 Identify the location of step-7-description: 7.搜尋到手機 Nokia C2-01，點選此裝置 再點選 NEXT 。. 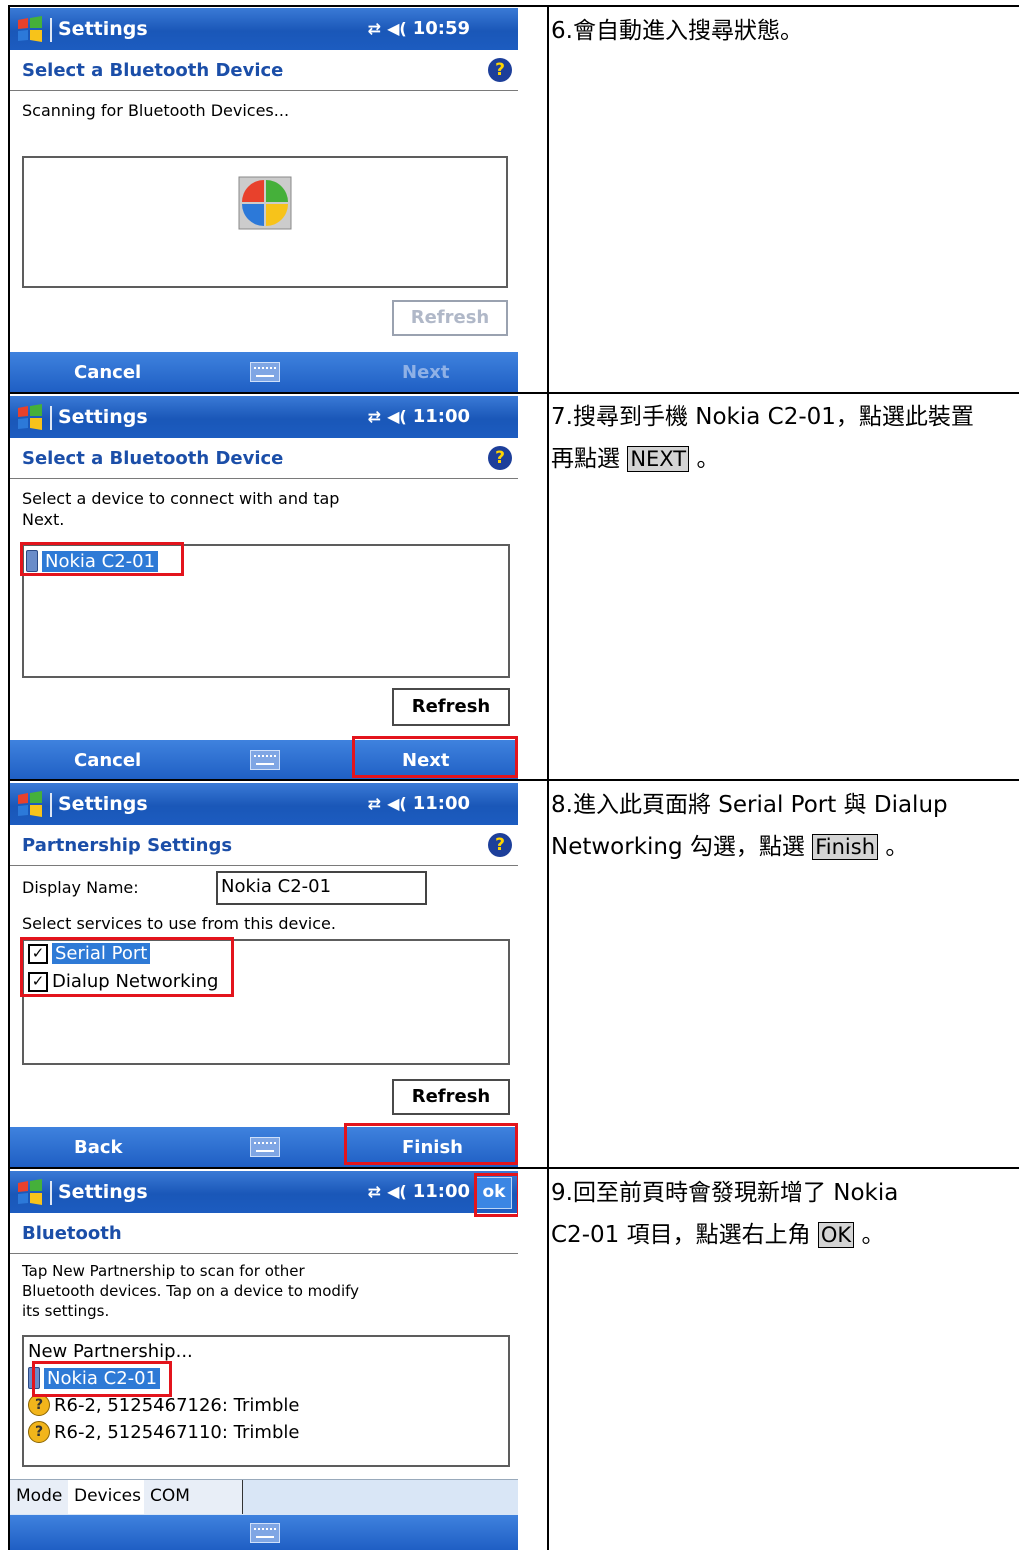
(785, 438).